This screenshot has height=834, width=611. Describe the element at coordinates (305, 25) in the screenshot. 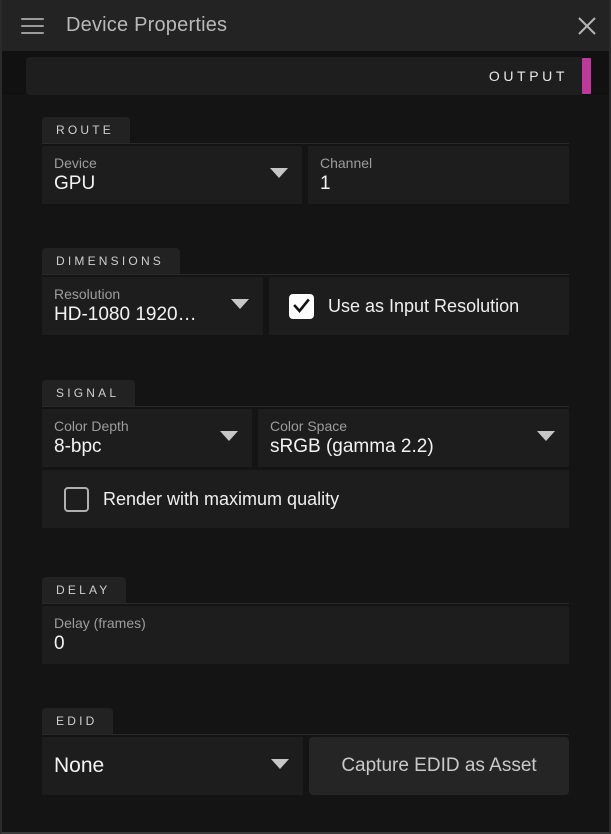

I see `title-bar: Device Properties` at that location.